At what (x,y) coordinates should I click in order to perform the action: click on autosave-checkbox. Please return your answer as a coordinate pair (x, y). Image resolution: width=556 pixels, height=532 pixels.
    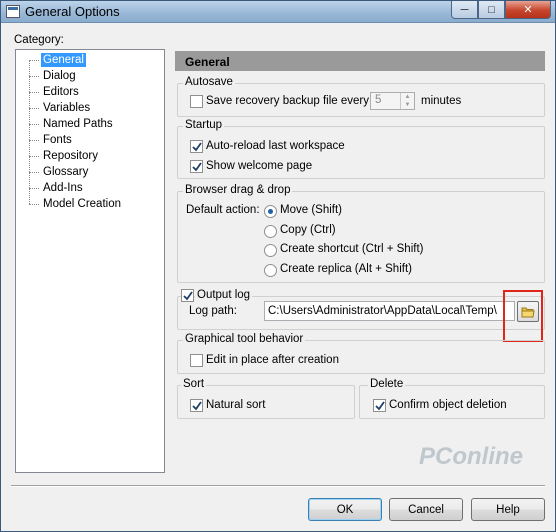
    Looking at the image, I should click on (196, 101).